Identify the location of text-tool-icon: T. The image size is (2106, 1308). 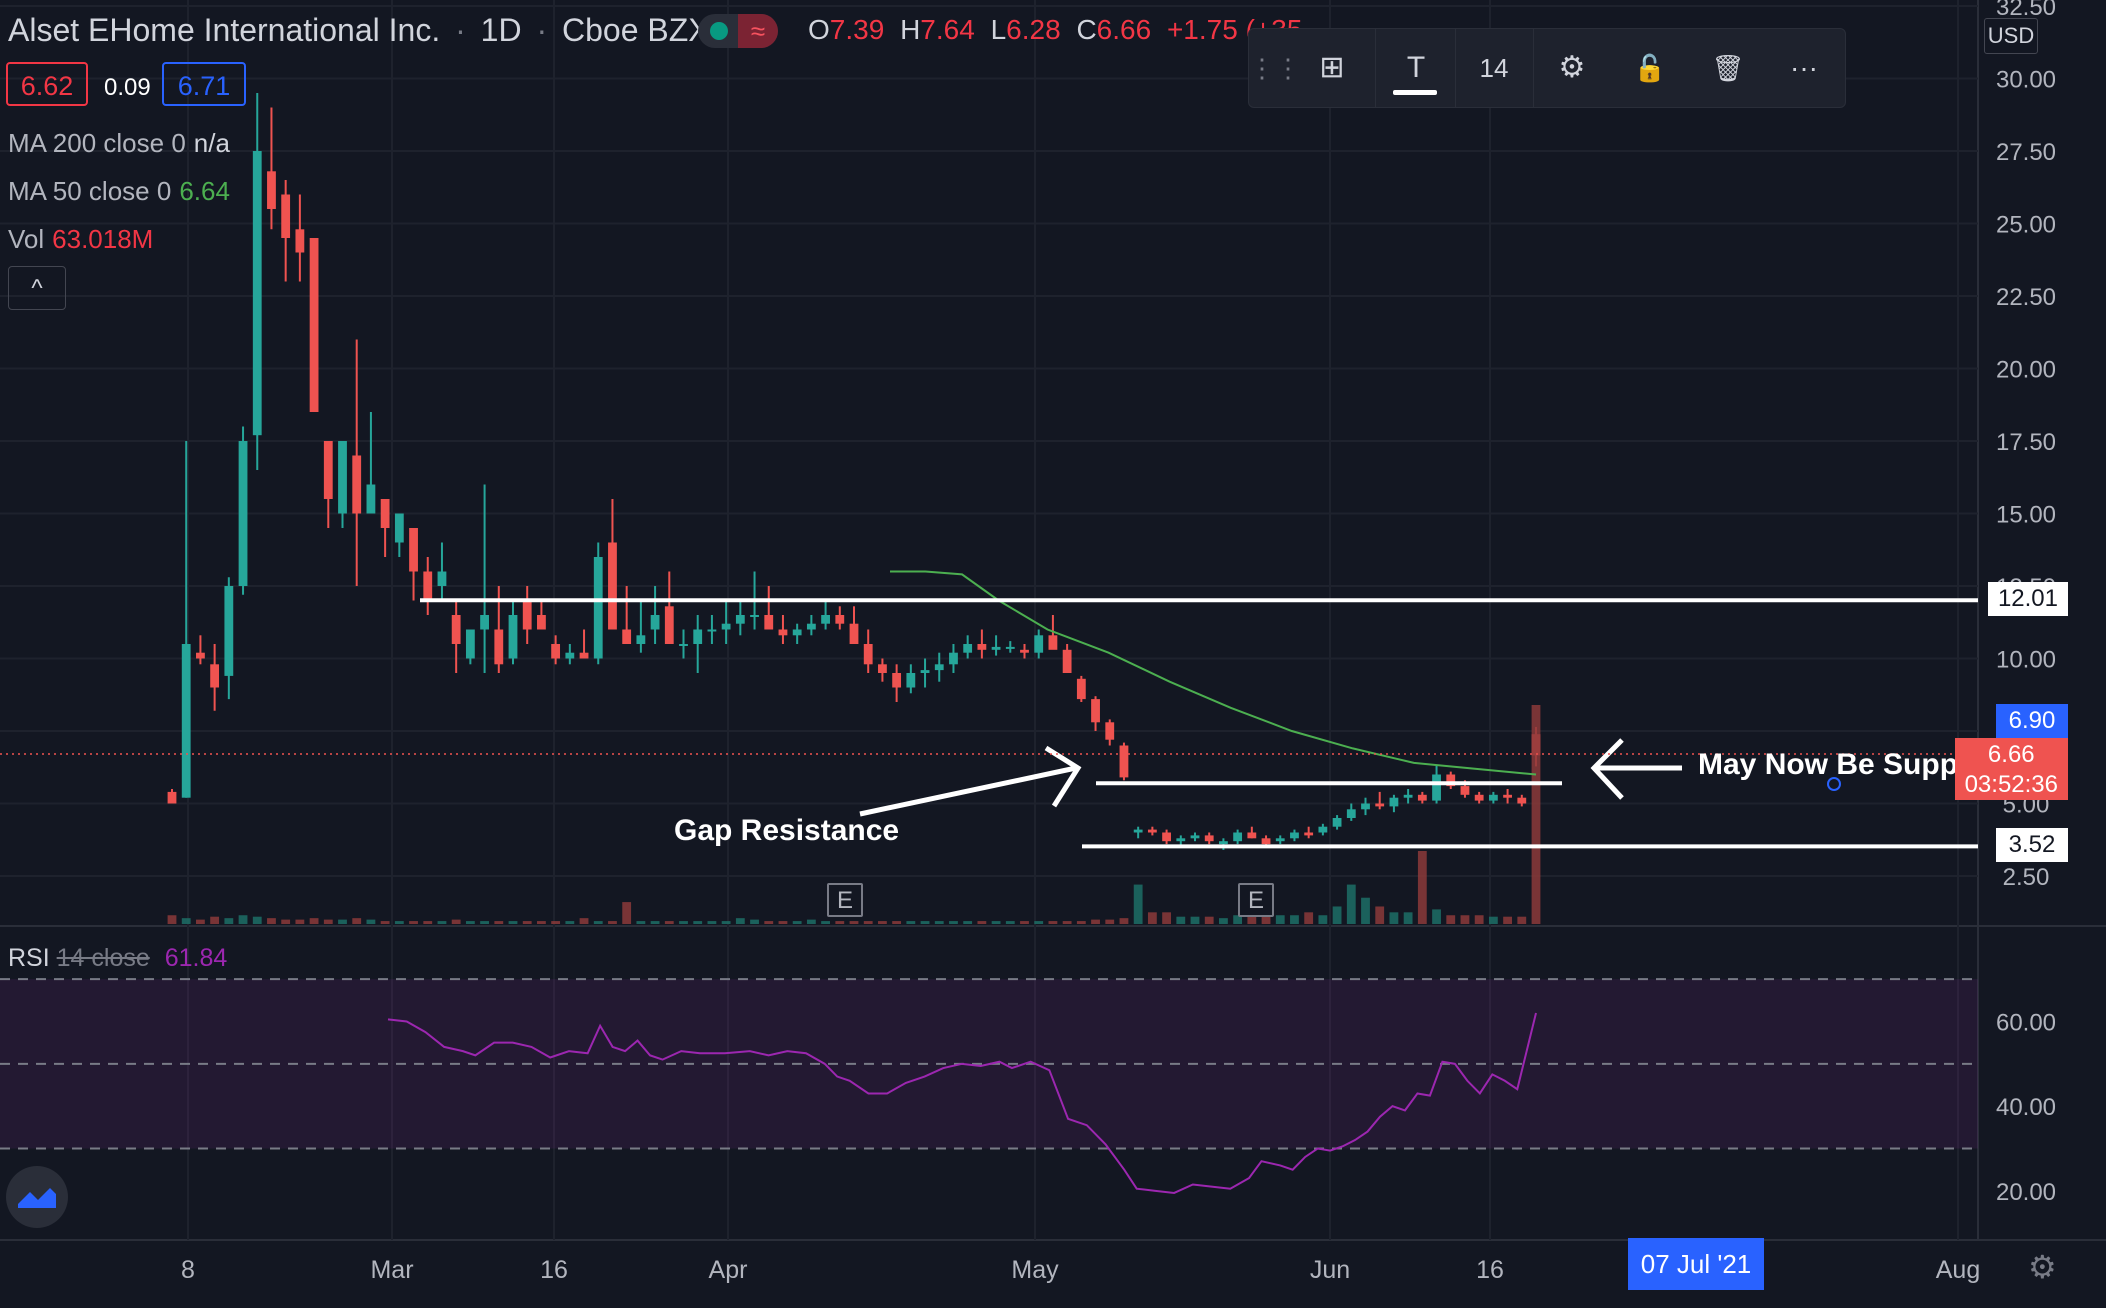
(1416, 68).